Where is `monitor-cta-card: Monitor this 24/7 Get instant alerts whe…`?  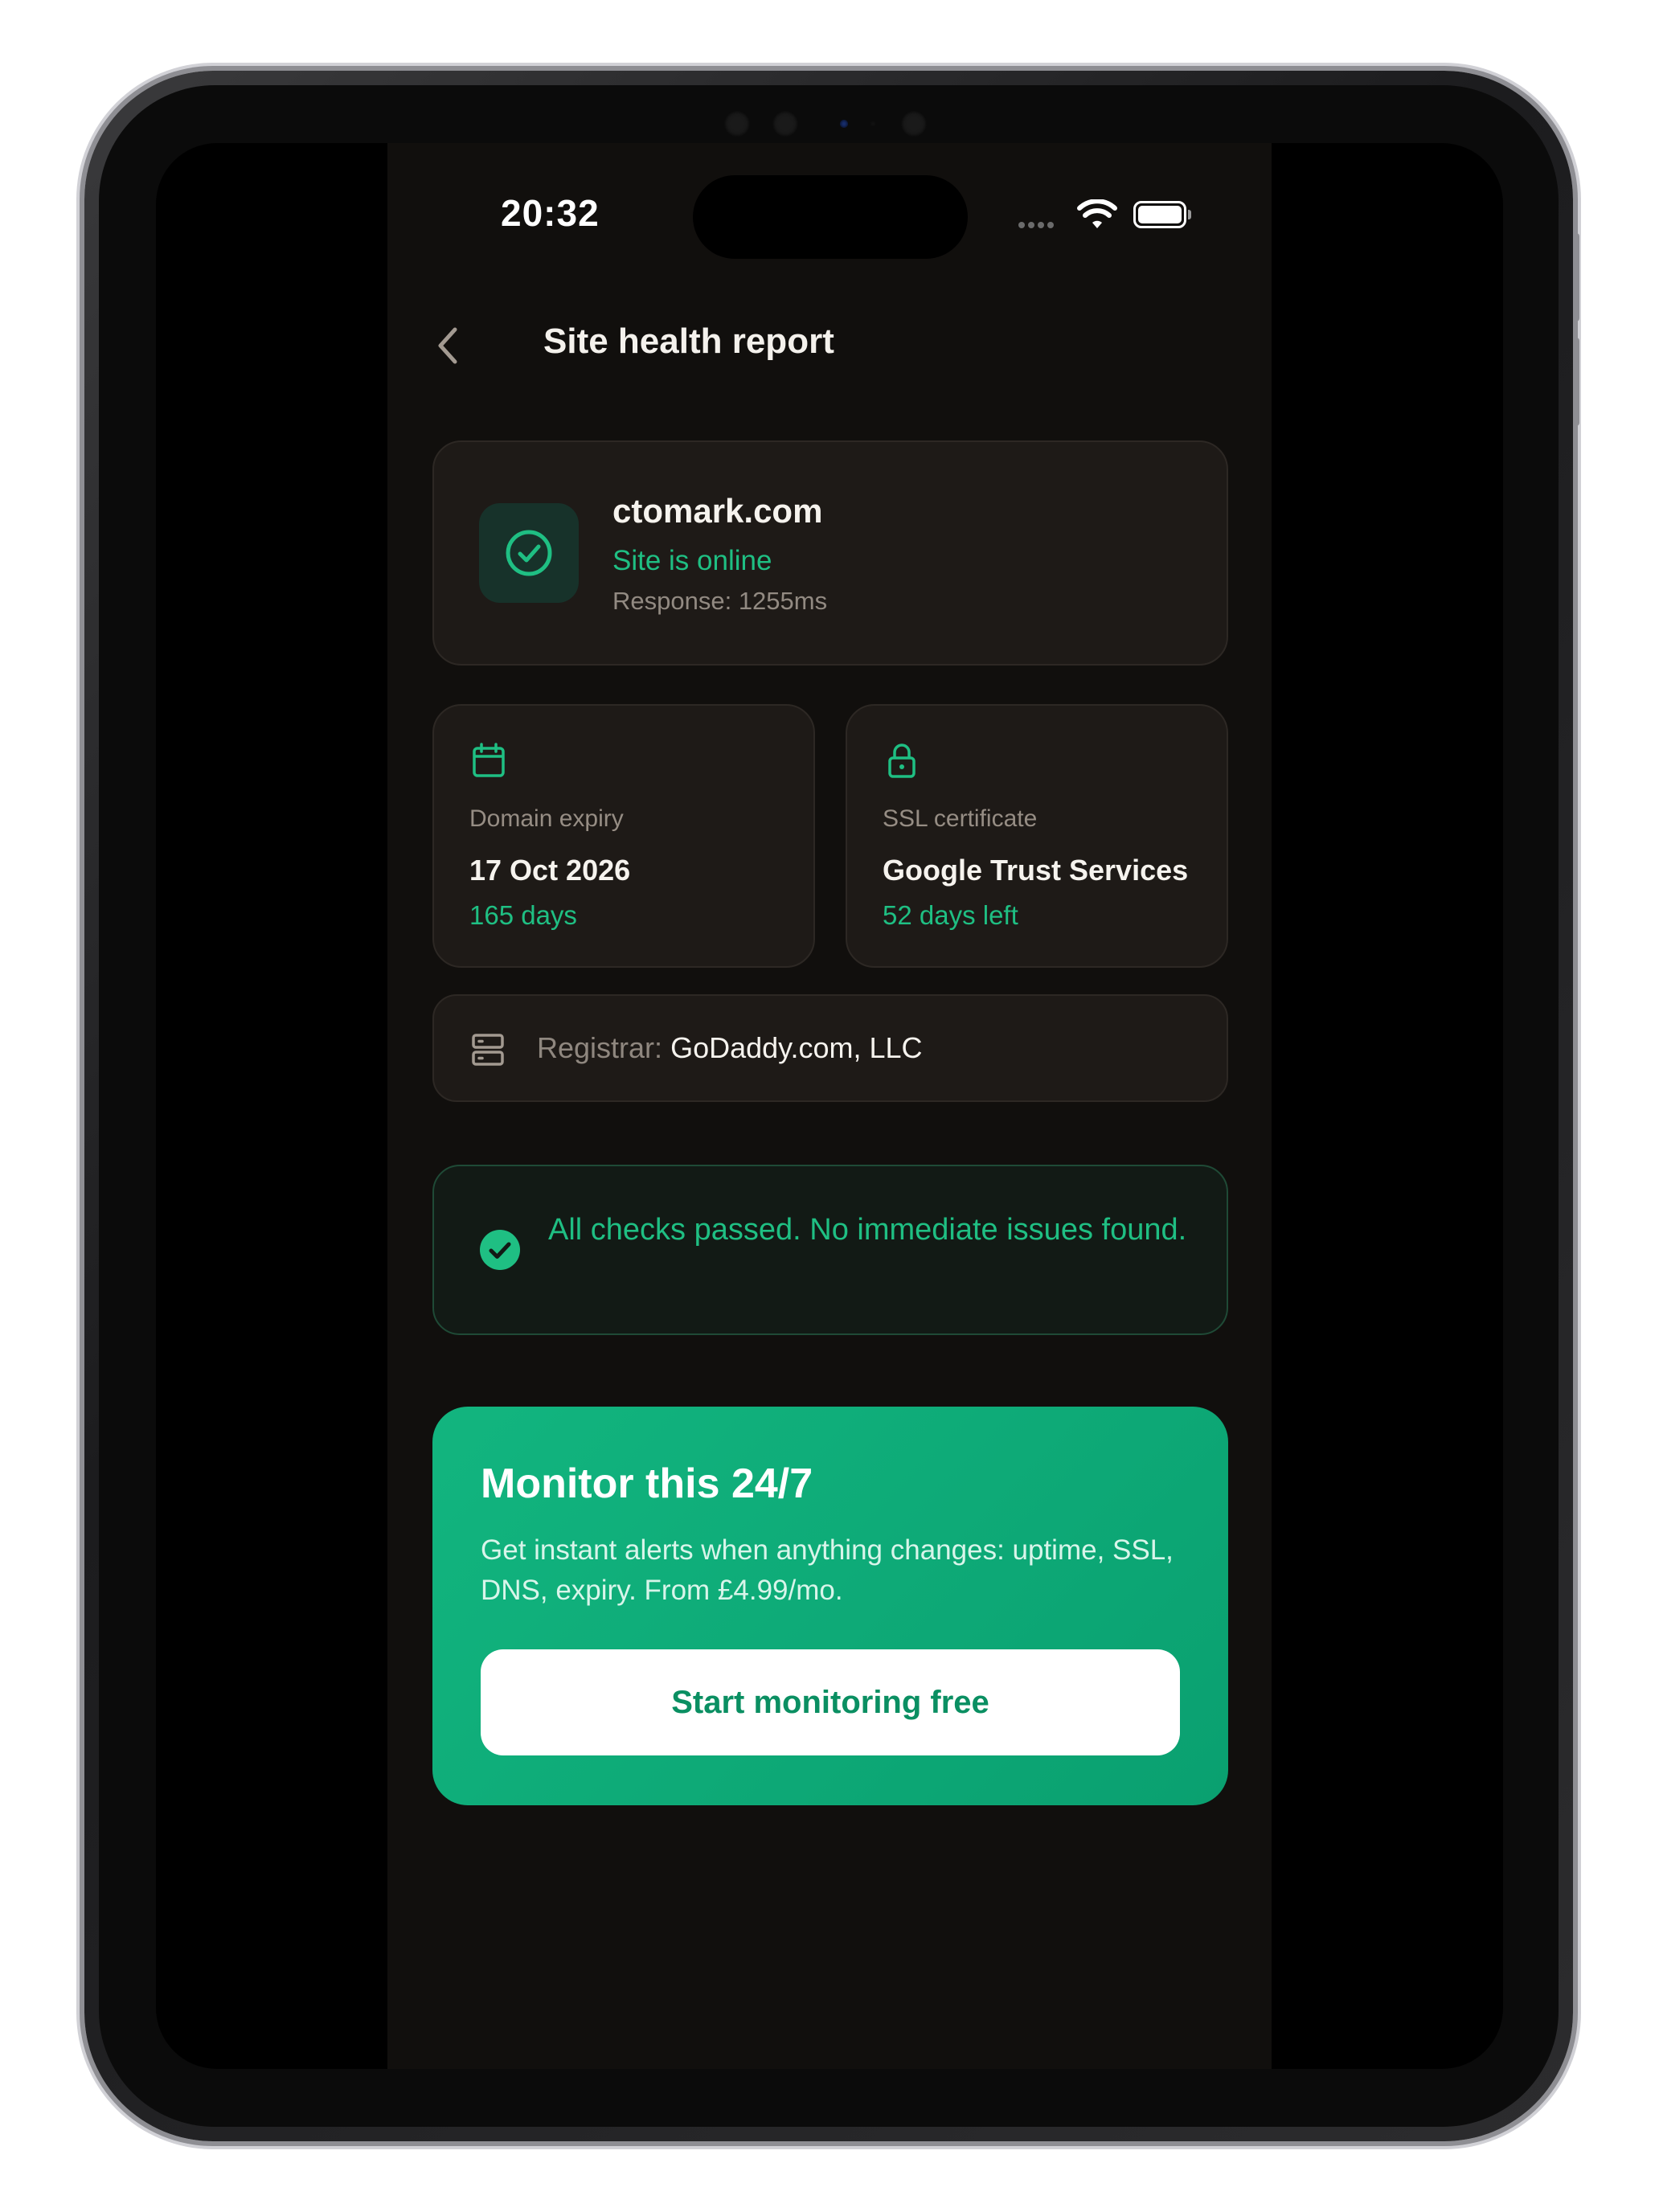
monitor-cta-card: Monitor this 24/7 Get instant alerts whe… is located at coordinates (830, 1606).